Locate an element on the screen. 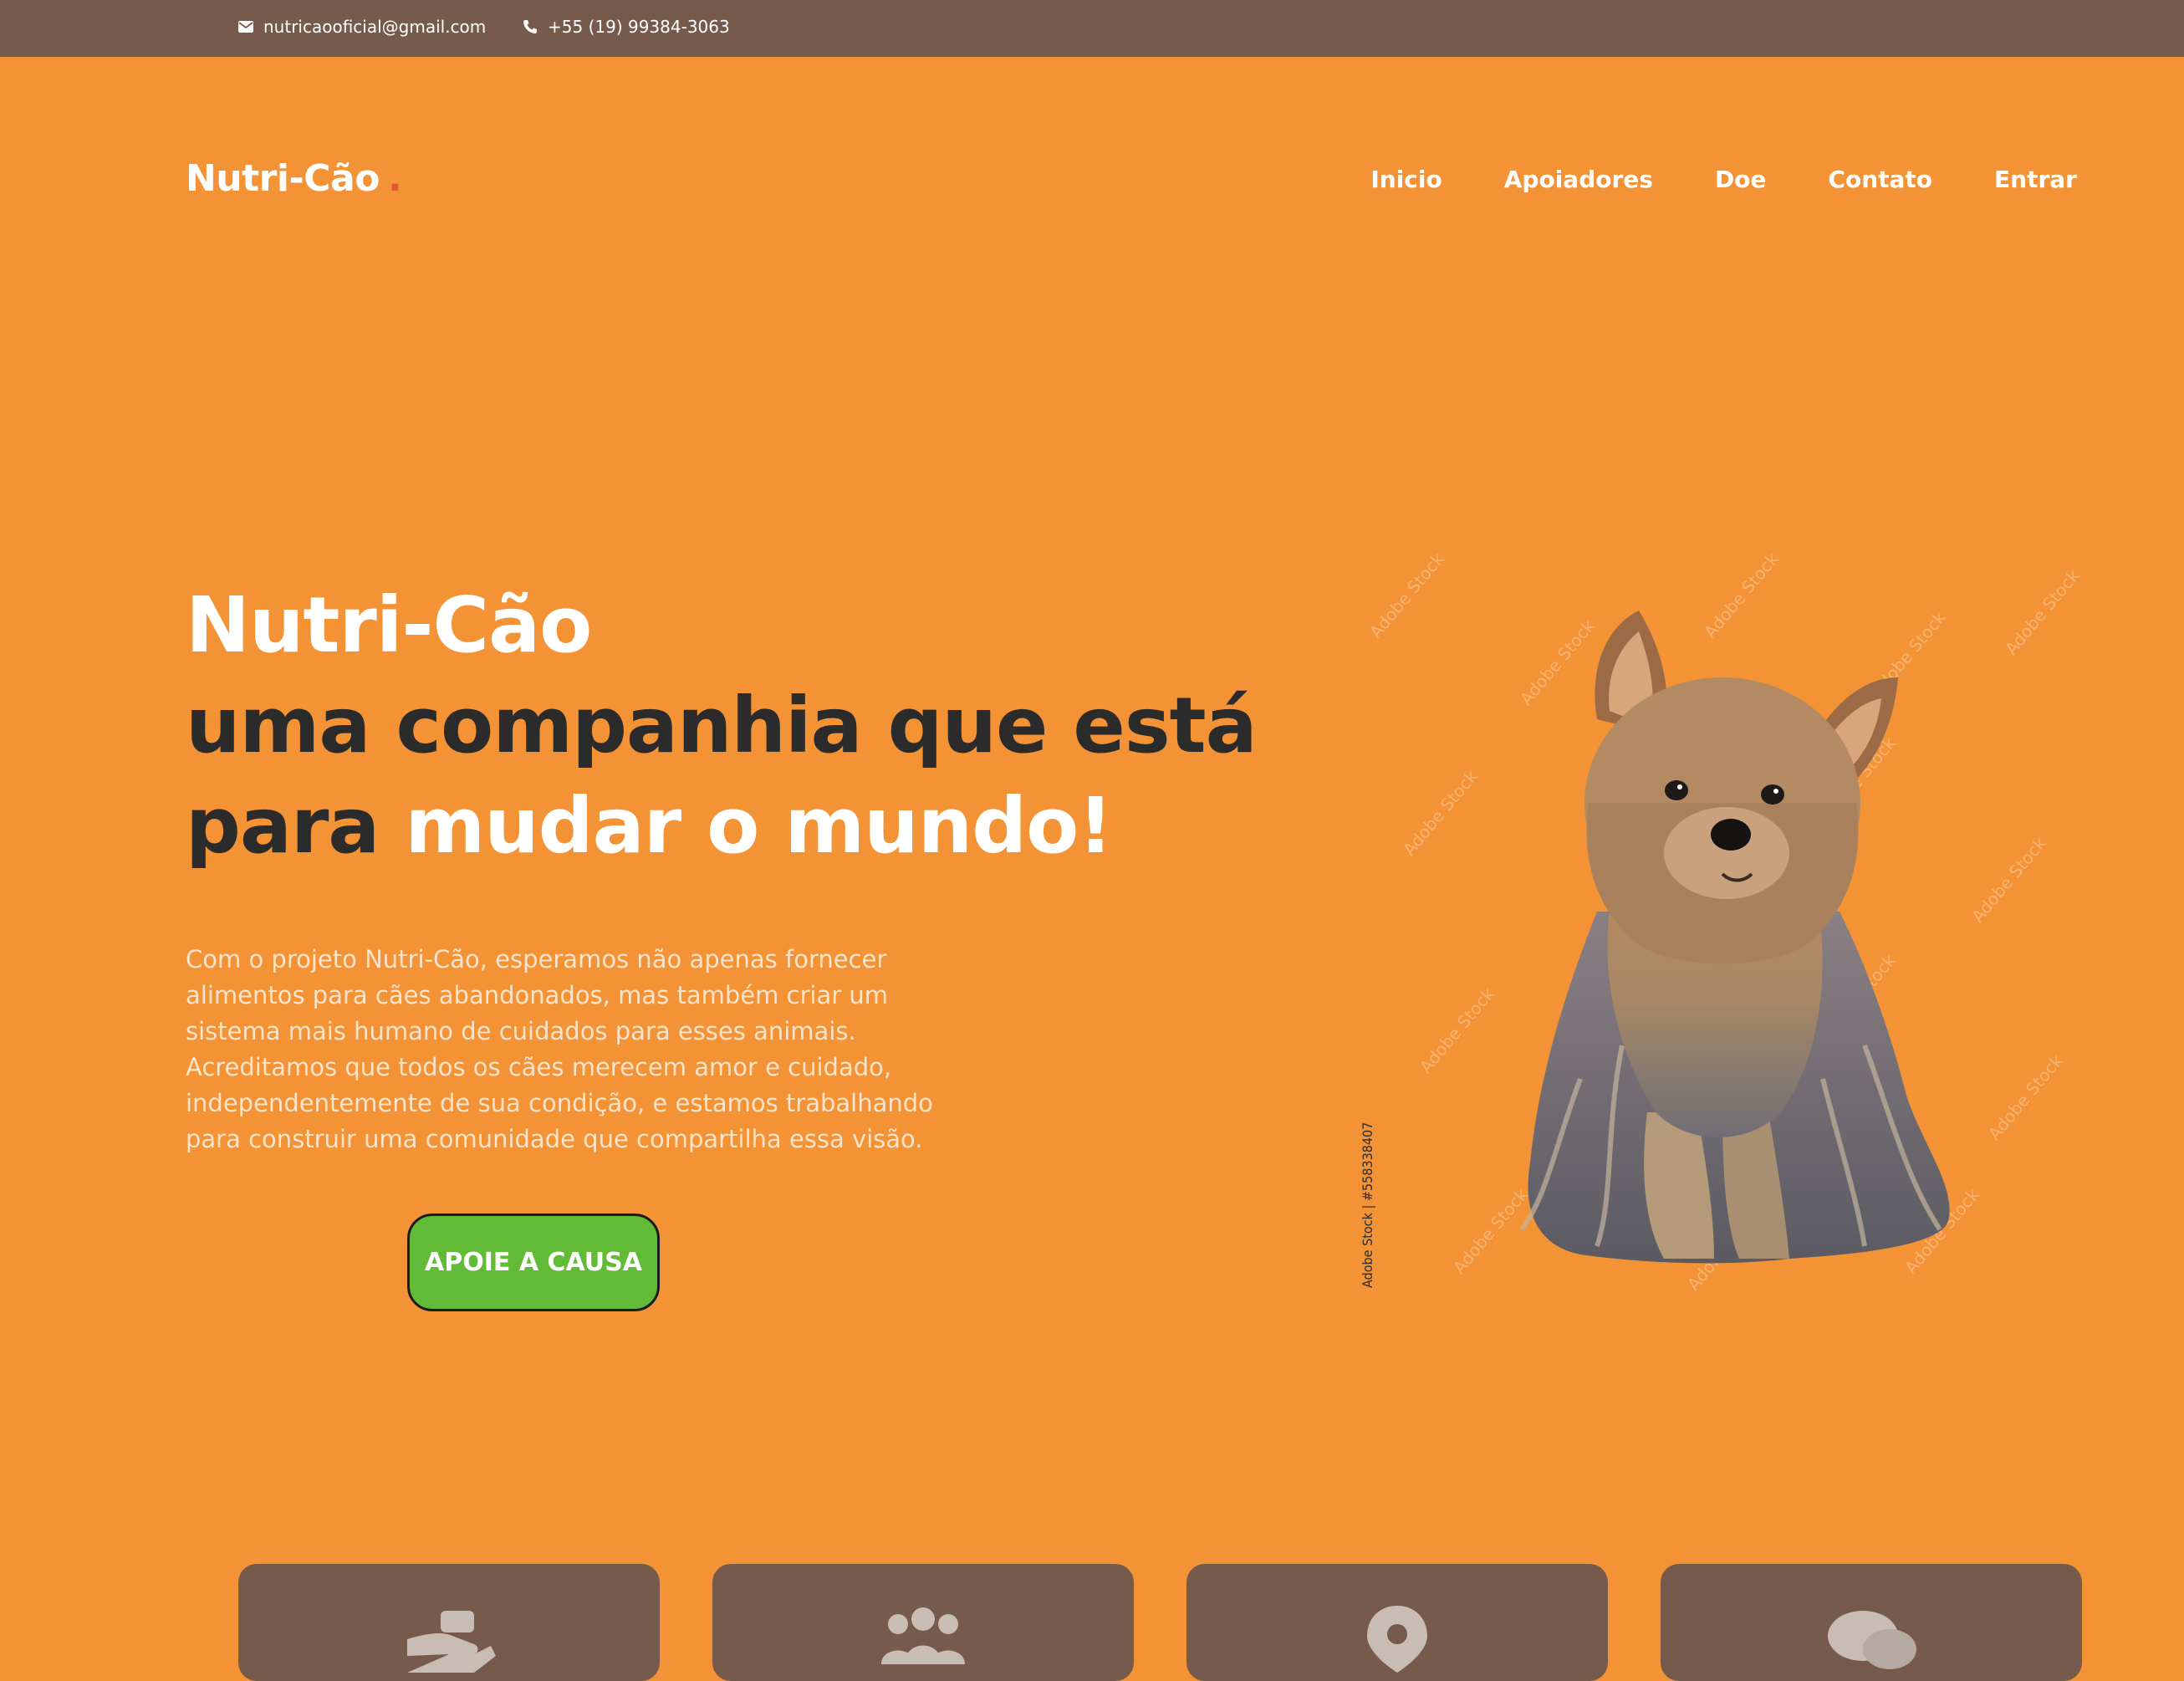 This screenshot has height=1681, width=2184. location-pin-icon is located at coordinates (1397, 1641).